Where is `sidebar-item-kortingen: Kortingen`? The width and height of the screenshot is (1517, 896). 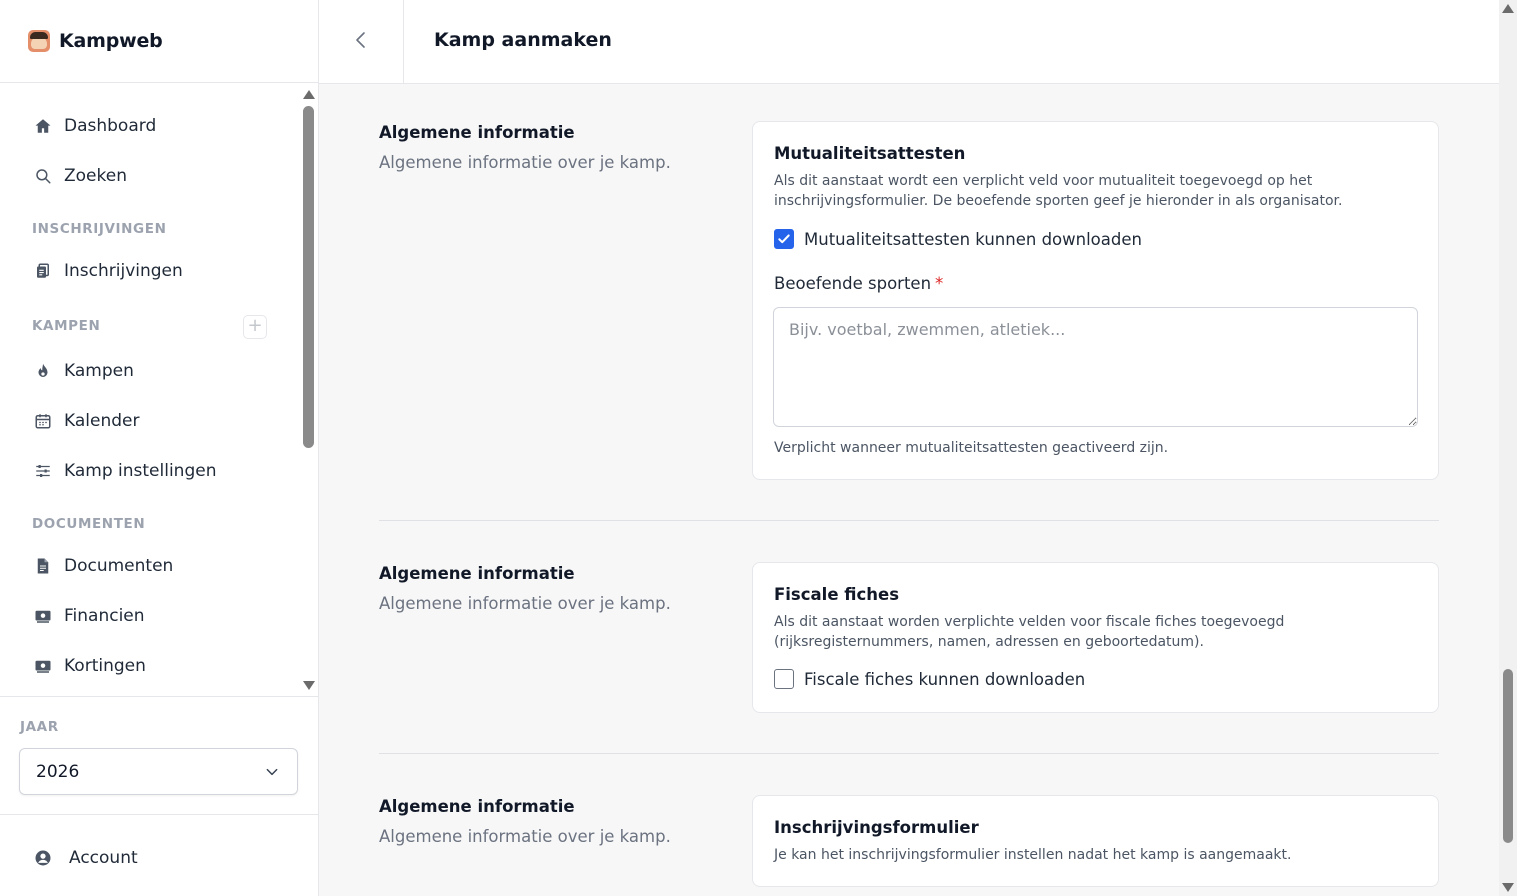 sidebar-item-kortingen: Kortingen is located at coordinates (90, 666).